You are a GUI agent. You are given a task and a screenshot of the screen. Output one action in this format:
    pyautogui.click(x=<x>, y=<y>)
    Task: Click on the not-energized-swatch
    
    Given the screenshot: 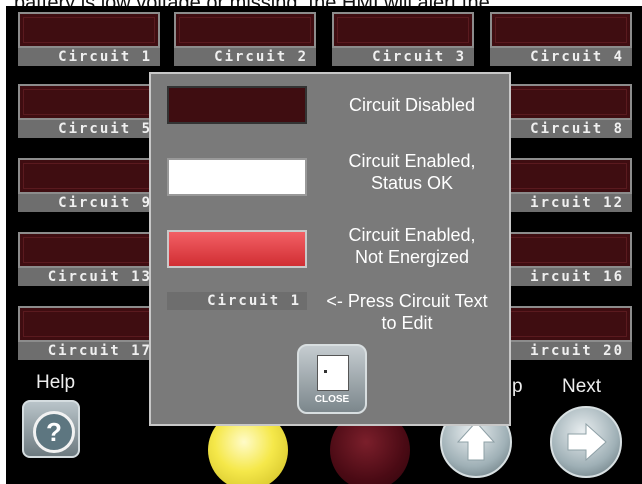 What is the action you would take?
    pyautogui.click(x=237, y=249)
    